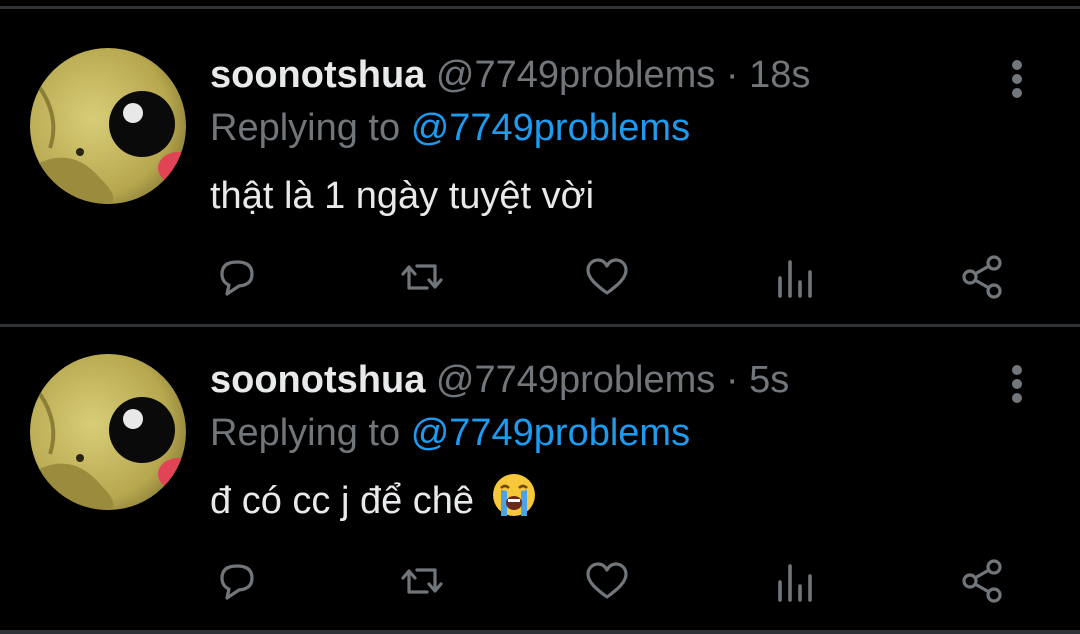  I want to click on tweet-text: thật là 1 ngày tuyệt vời, so click(402, 196).